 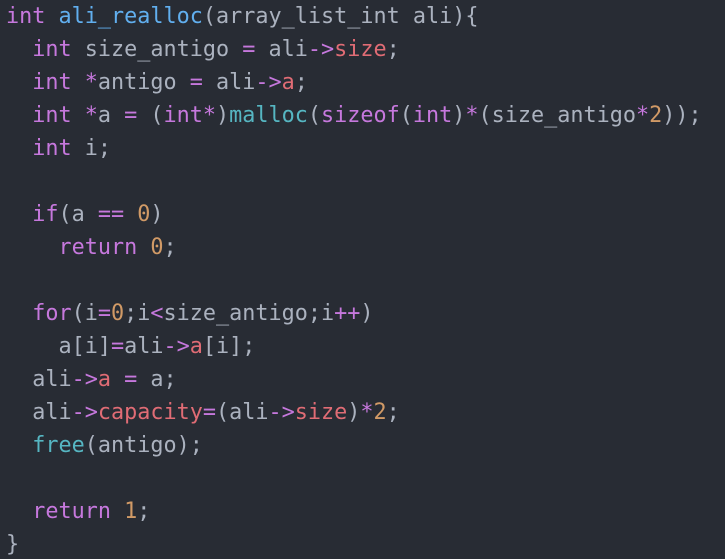 I want to click on code-line: return 1;, so click(x=78, y=511).